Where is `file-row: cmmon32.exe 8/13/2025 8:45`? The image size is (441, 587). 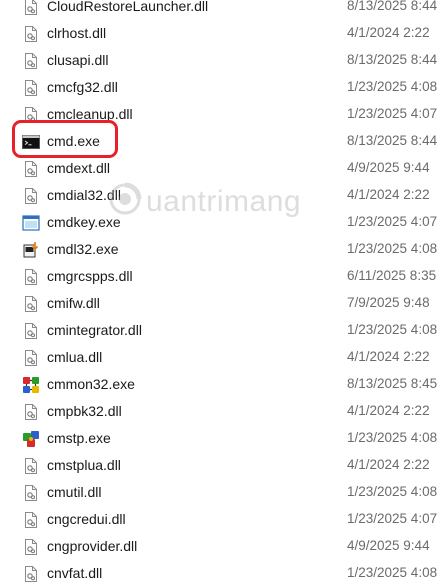 file-row: cmmon32.exe 8/13/2025 8:45 is located at coordinates (220, 384).